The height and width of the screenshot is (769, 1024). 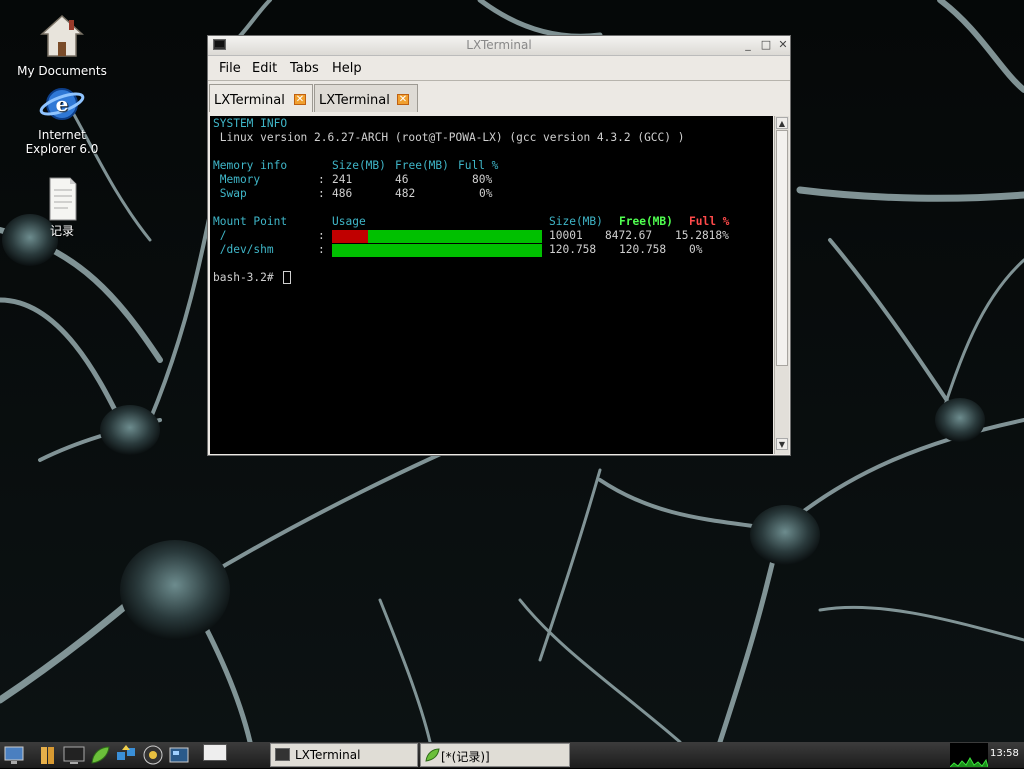 What do you see at coordinates (1004, 753) in the screenshot?
I see `clock: 13:58` at bounding box center [1004, 753].